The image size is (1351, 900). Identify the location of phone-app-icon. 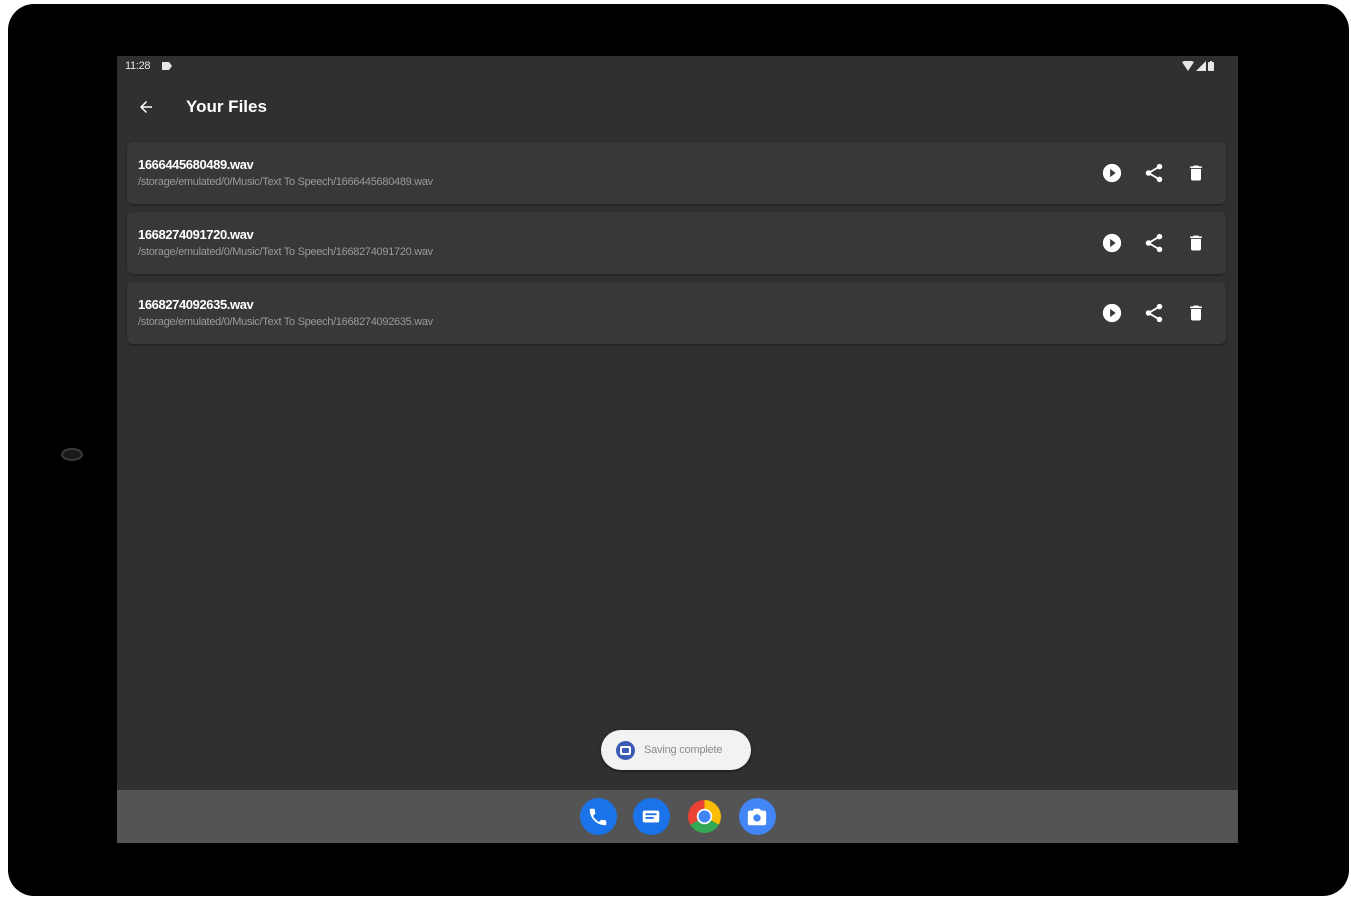
(598, 816).